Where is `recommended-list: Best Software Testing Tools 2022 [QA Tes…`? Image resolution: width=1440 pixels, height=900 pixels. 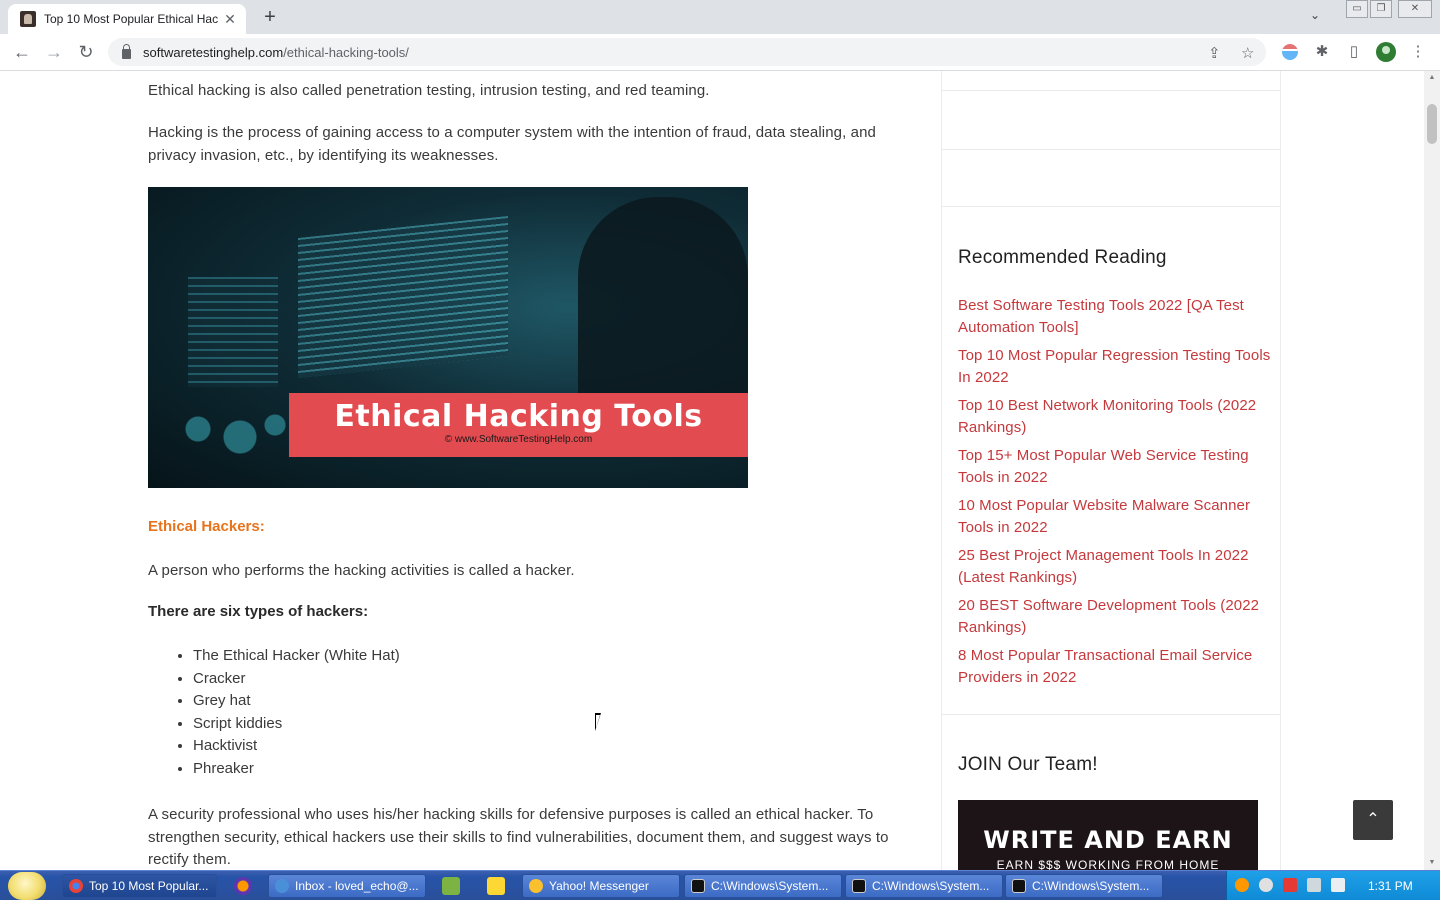
recommended-list: Best Software Testing Tools 2022 [QA Tes… is located at coordinates (1115, 495).